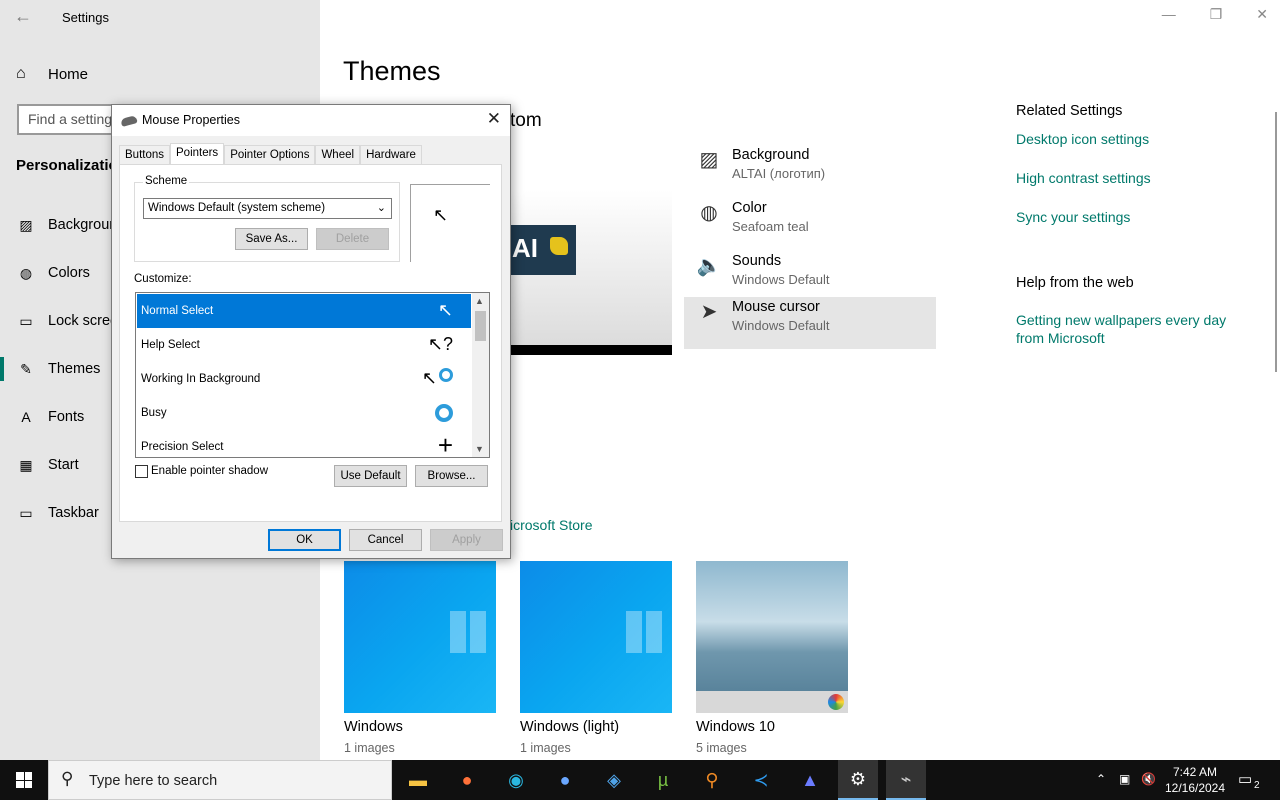  I want to click on crosshair-icon: +, so click(445, 444).